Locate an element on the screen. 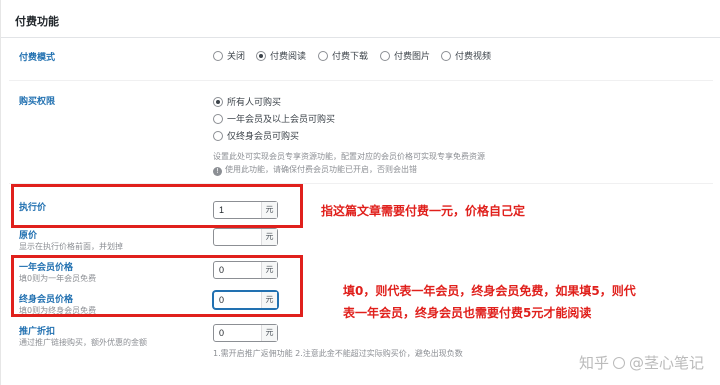 This screenshot has width=720, height=385. row-divider is located at coordinates (361, 80).